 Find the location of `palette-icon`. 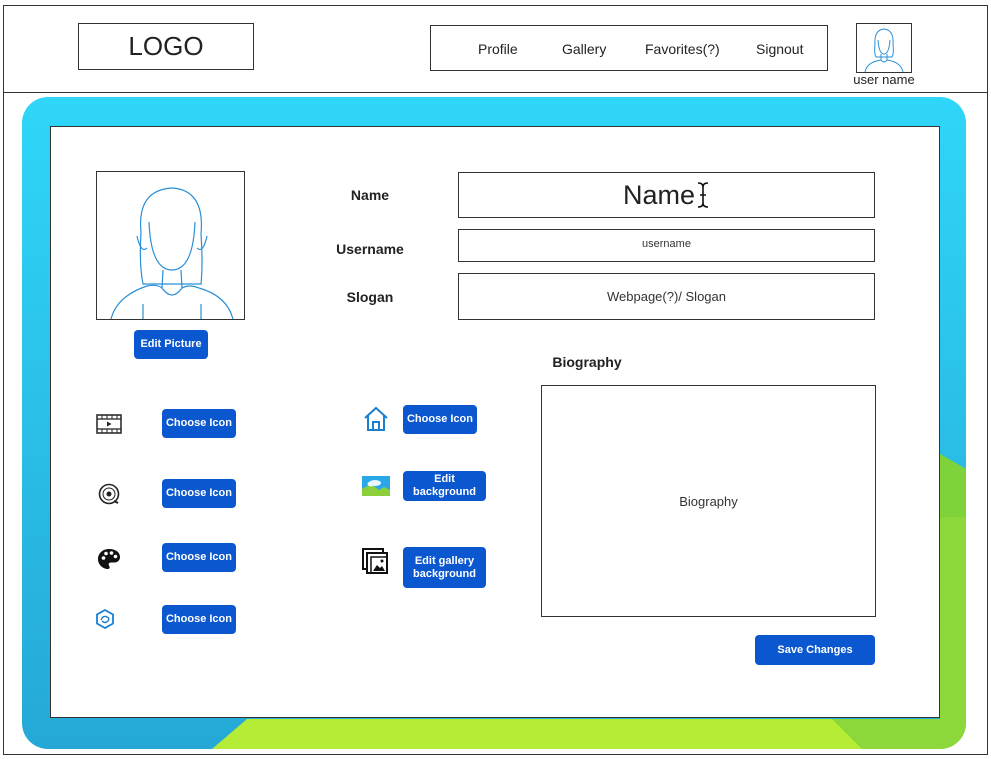

palette-icon is located at coordinates (109, 559).